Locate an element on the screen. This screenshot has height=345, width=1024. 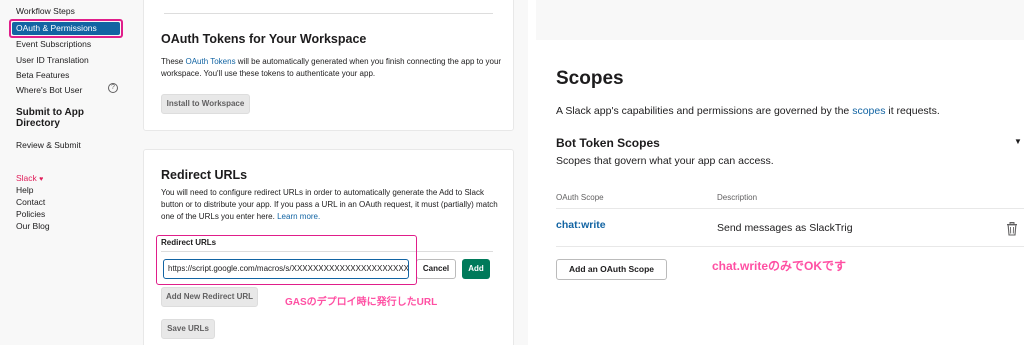
sidebar-section-heading: Submit to App Directory is located at coordinates (50, 118).